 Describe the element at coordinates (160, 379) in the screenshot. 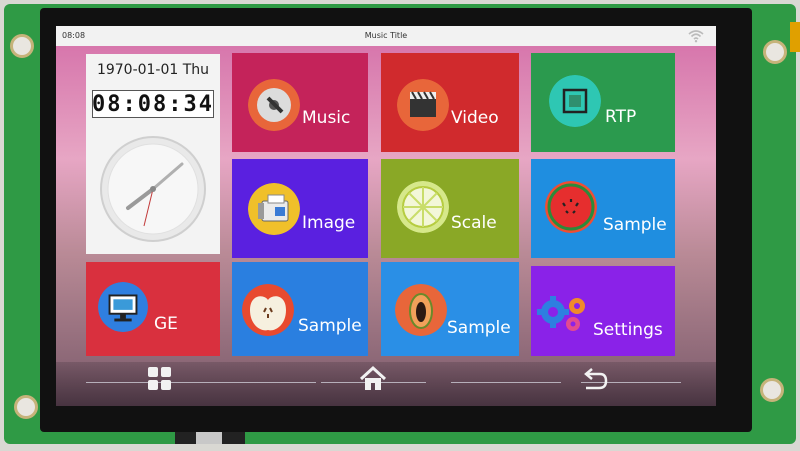

I see `apps-grid-icon` at that location.